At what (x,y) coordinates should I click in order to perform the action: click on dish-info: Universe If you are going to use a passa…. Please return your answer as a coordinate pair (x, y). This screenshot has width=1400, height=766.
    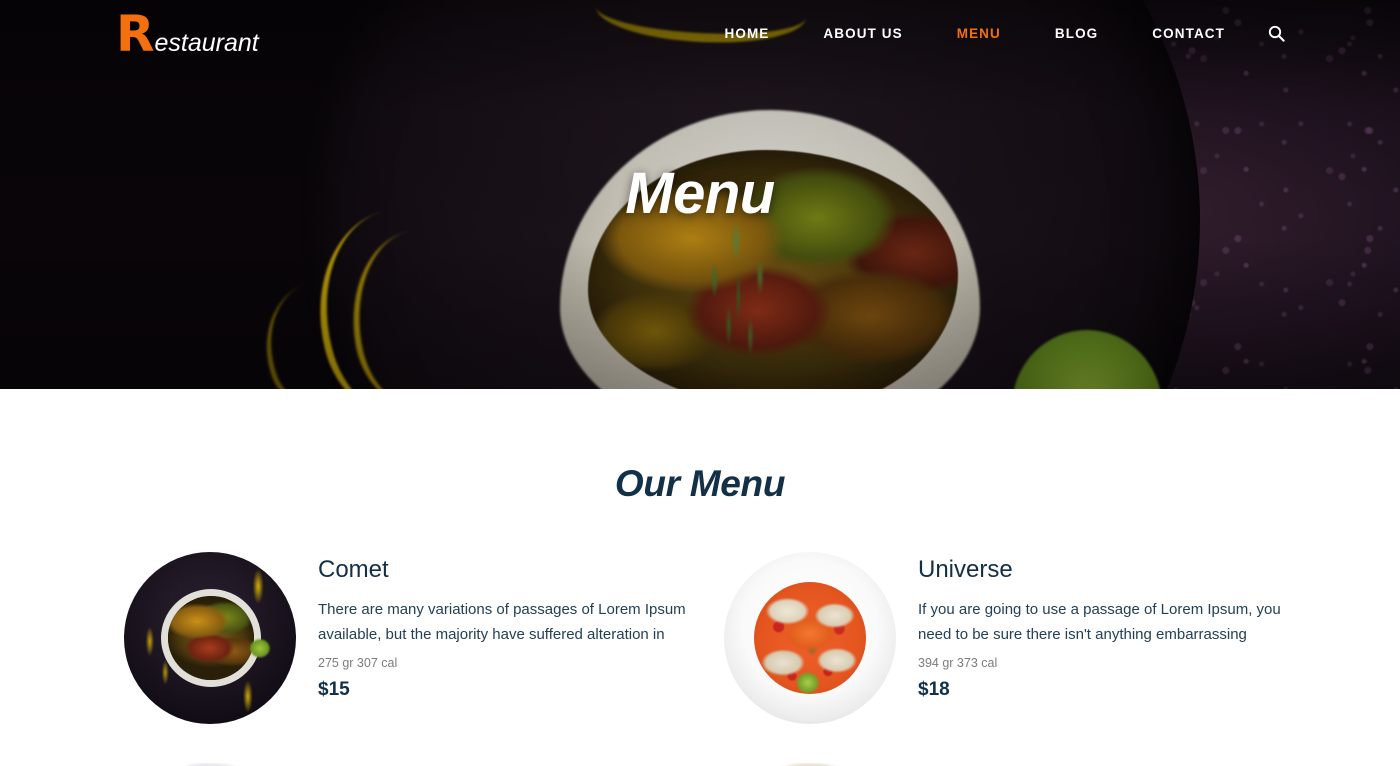
    Looking at the image, I should click on (1110, 626).